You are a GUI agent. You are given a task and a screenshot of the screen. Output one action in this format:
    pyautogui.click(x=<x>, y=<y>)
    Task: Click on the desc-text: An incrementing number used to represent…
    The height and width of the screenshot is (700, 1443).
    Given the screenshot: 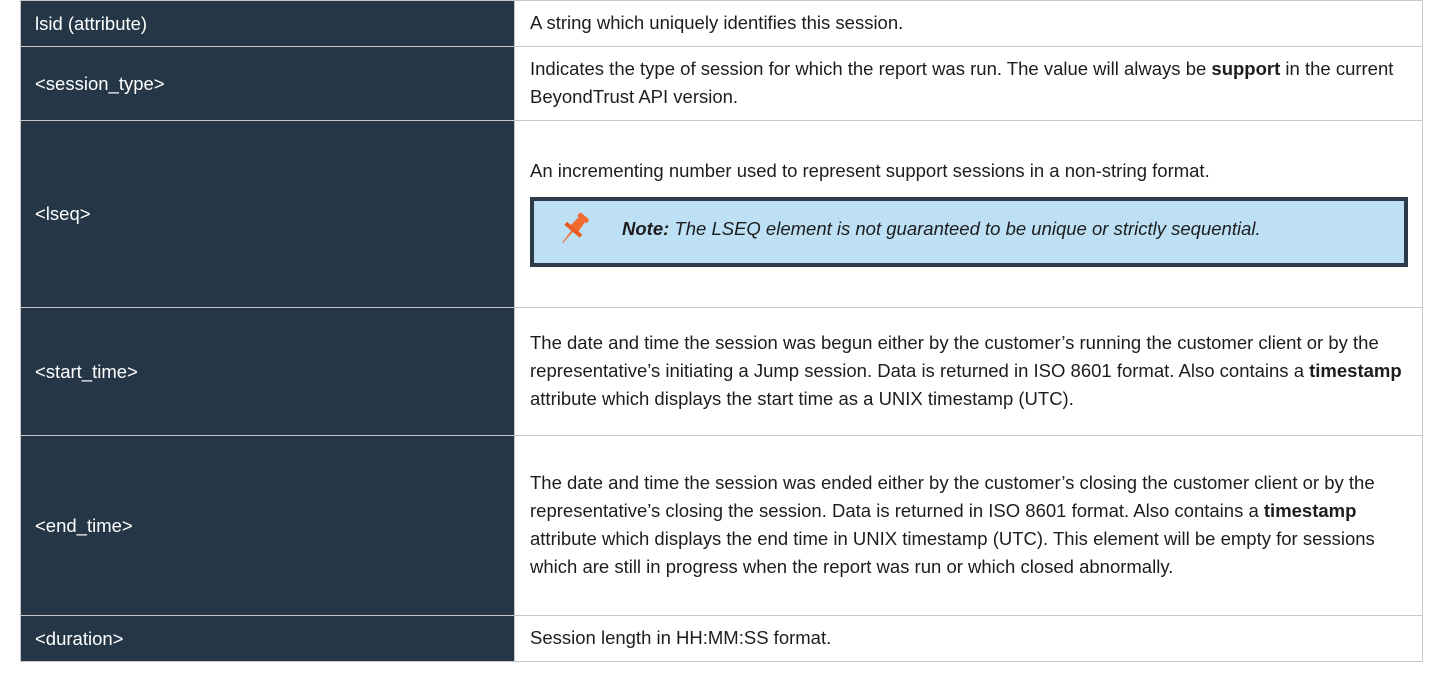 What is the action you would take?
    pyautogui.click(x=870, y=170)
    